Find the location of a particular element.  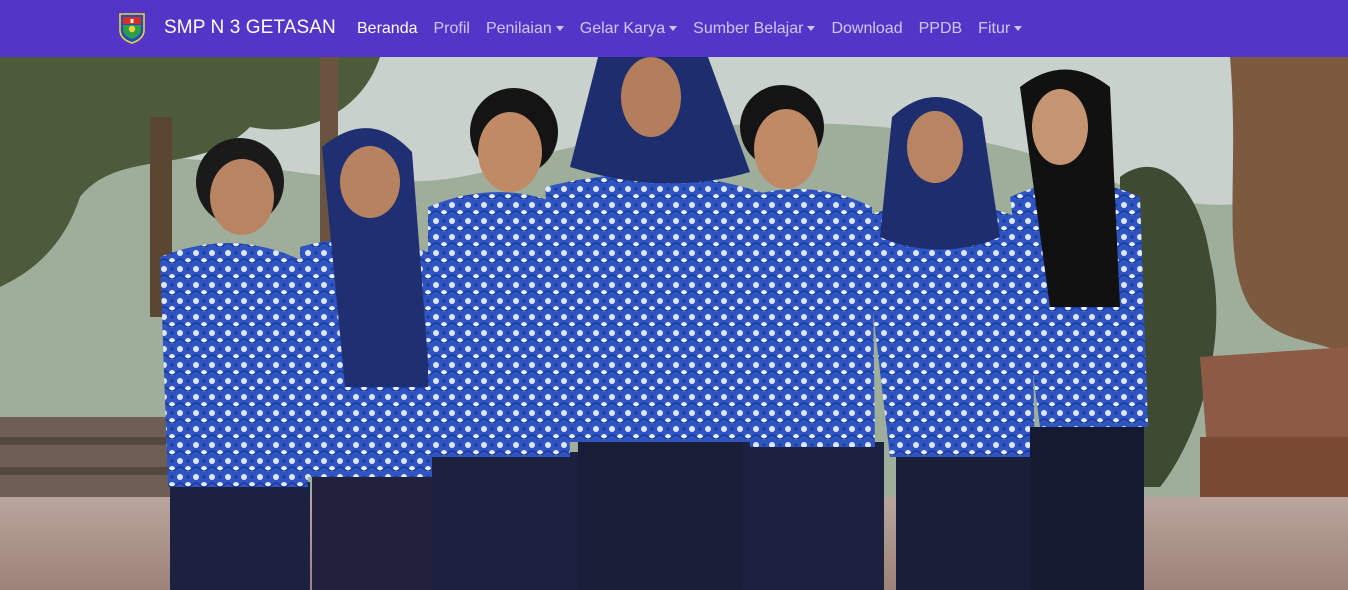

nav-item-sumber-belajar: Sumber Belajar is located at coordinates (754, 28).